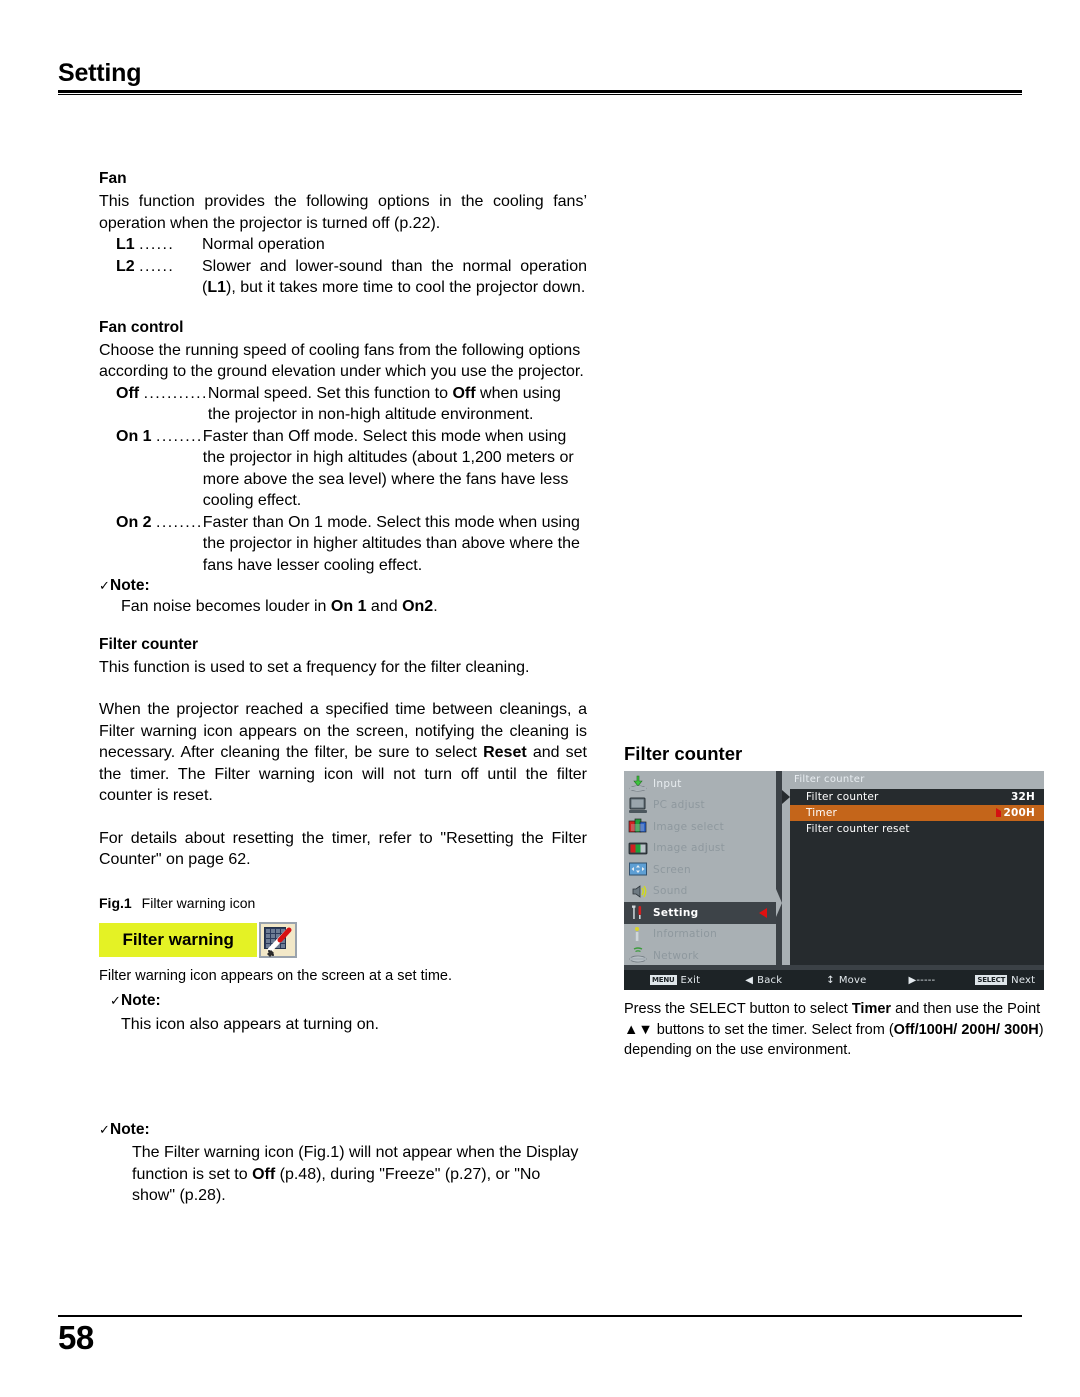 The width and height of the screenshot is (1080, 1397). I want to click on wrench-icon, so click(638, 912).